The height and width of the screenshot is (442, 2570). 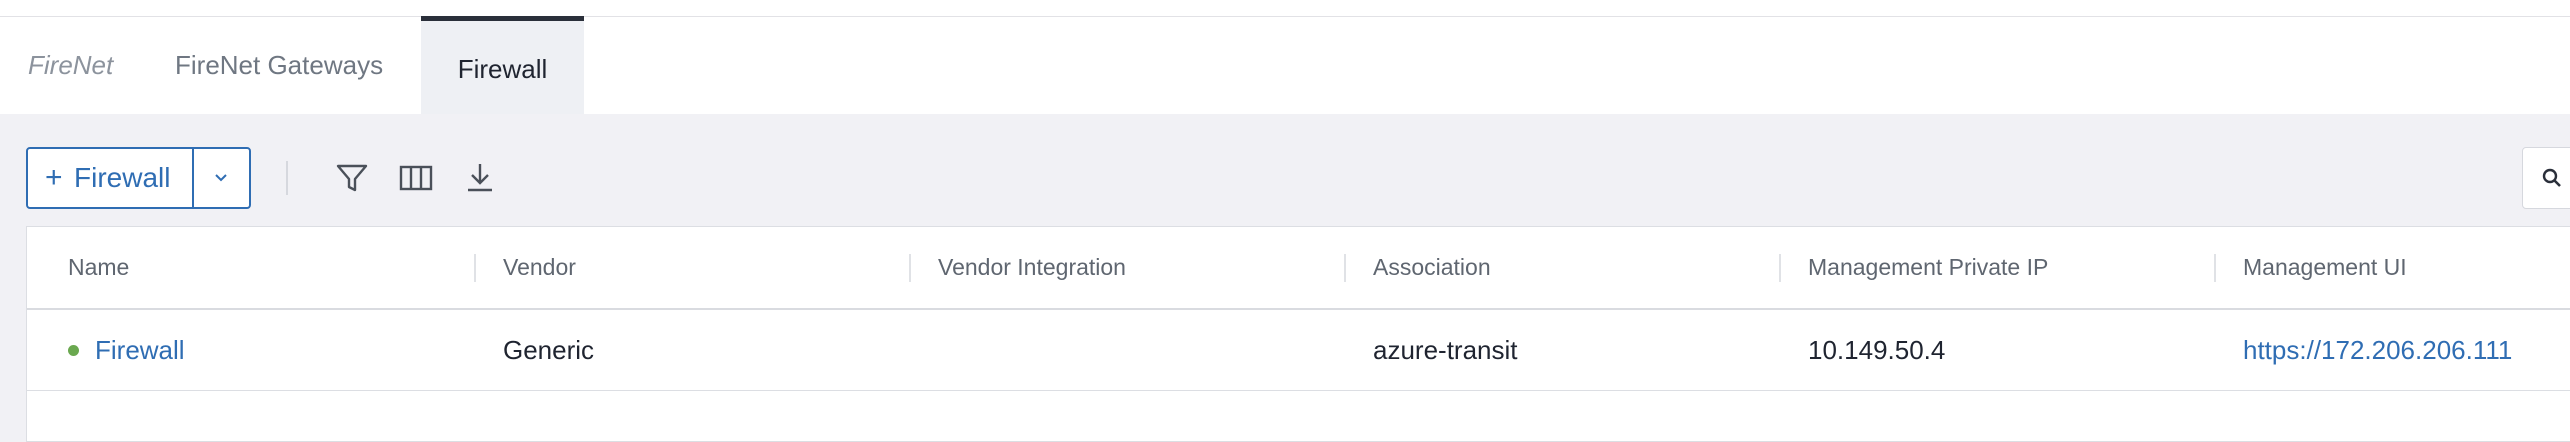 What do you see at coordinates (2325, 267) in the screenshot?
I see `column-header-management-ui: Management UI` at bounding box center [2325, 267].